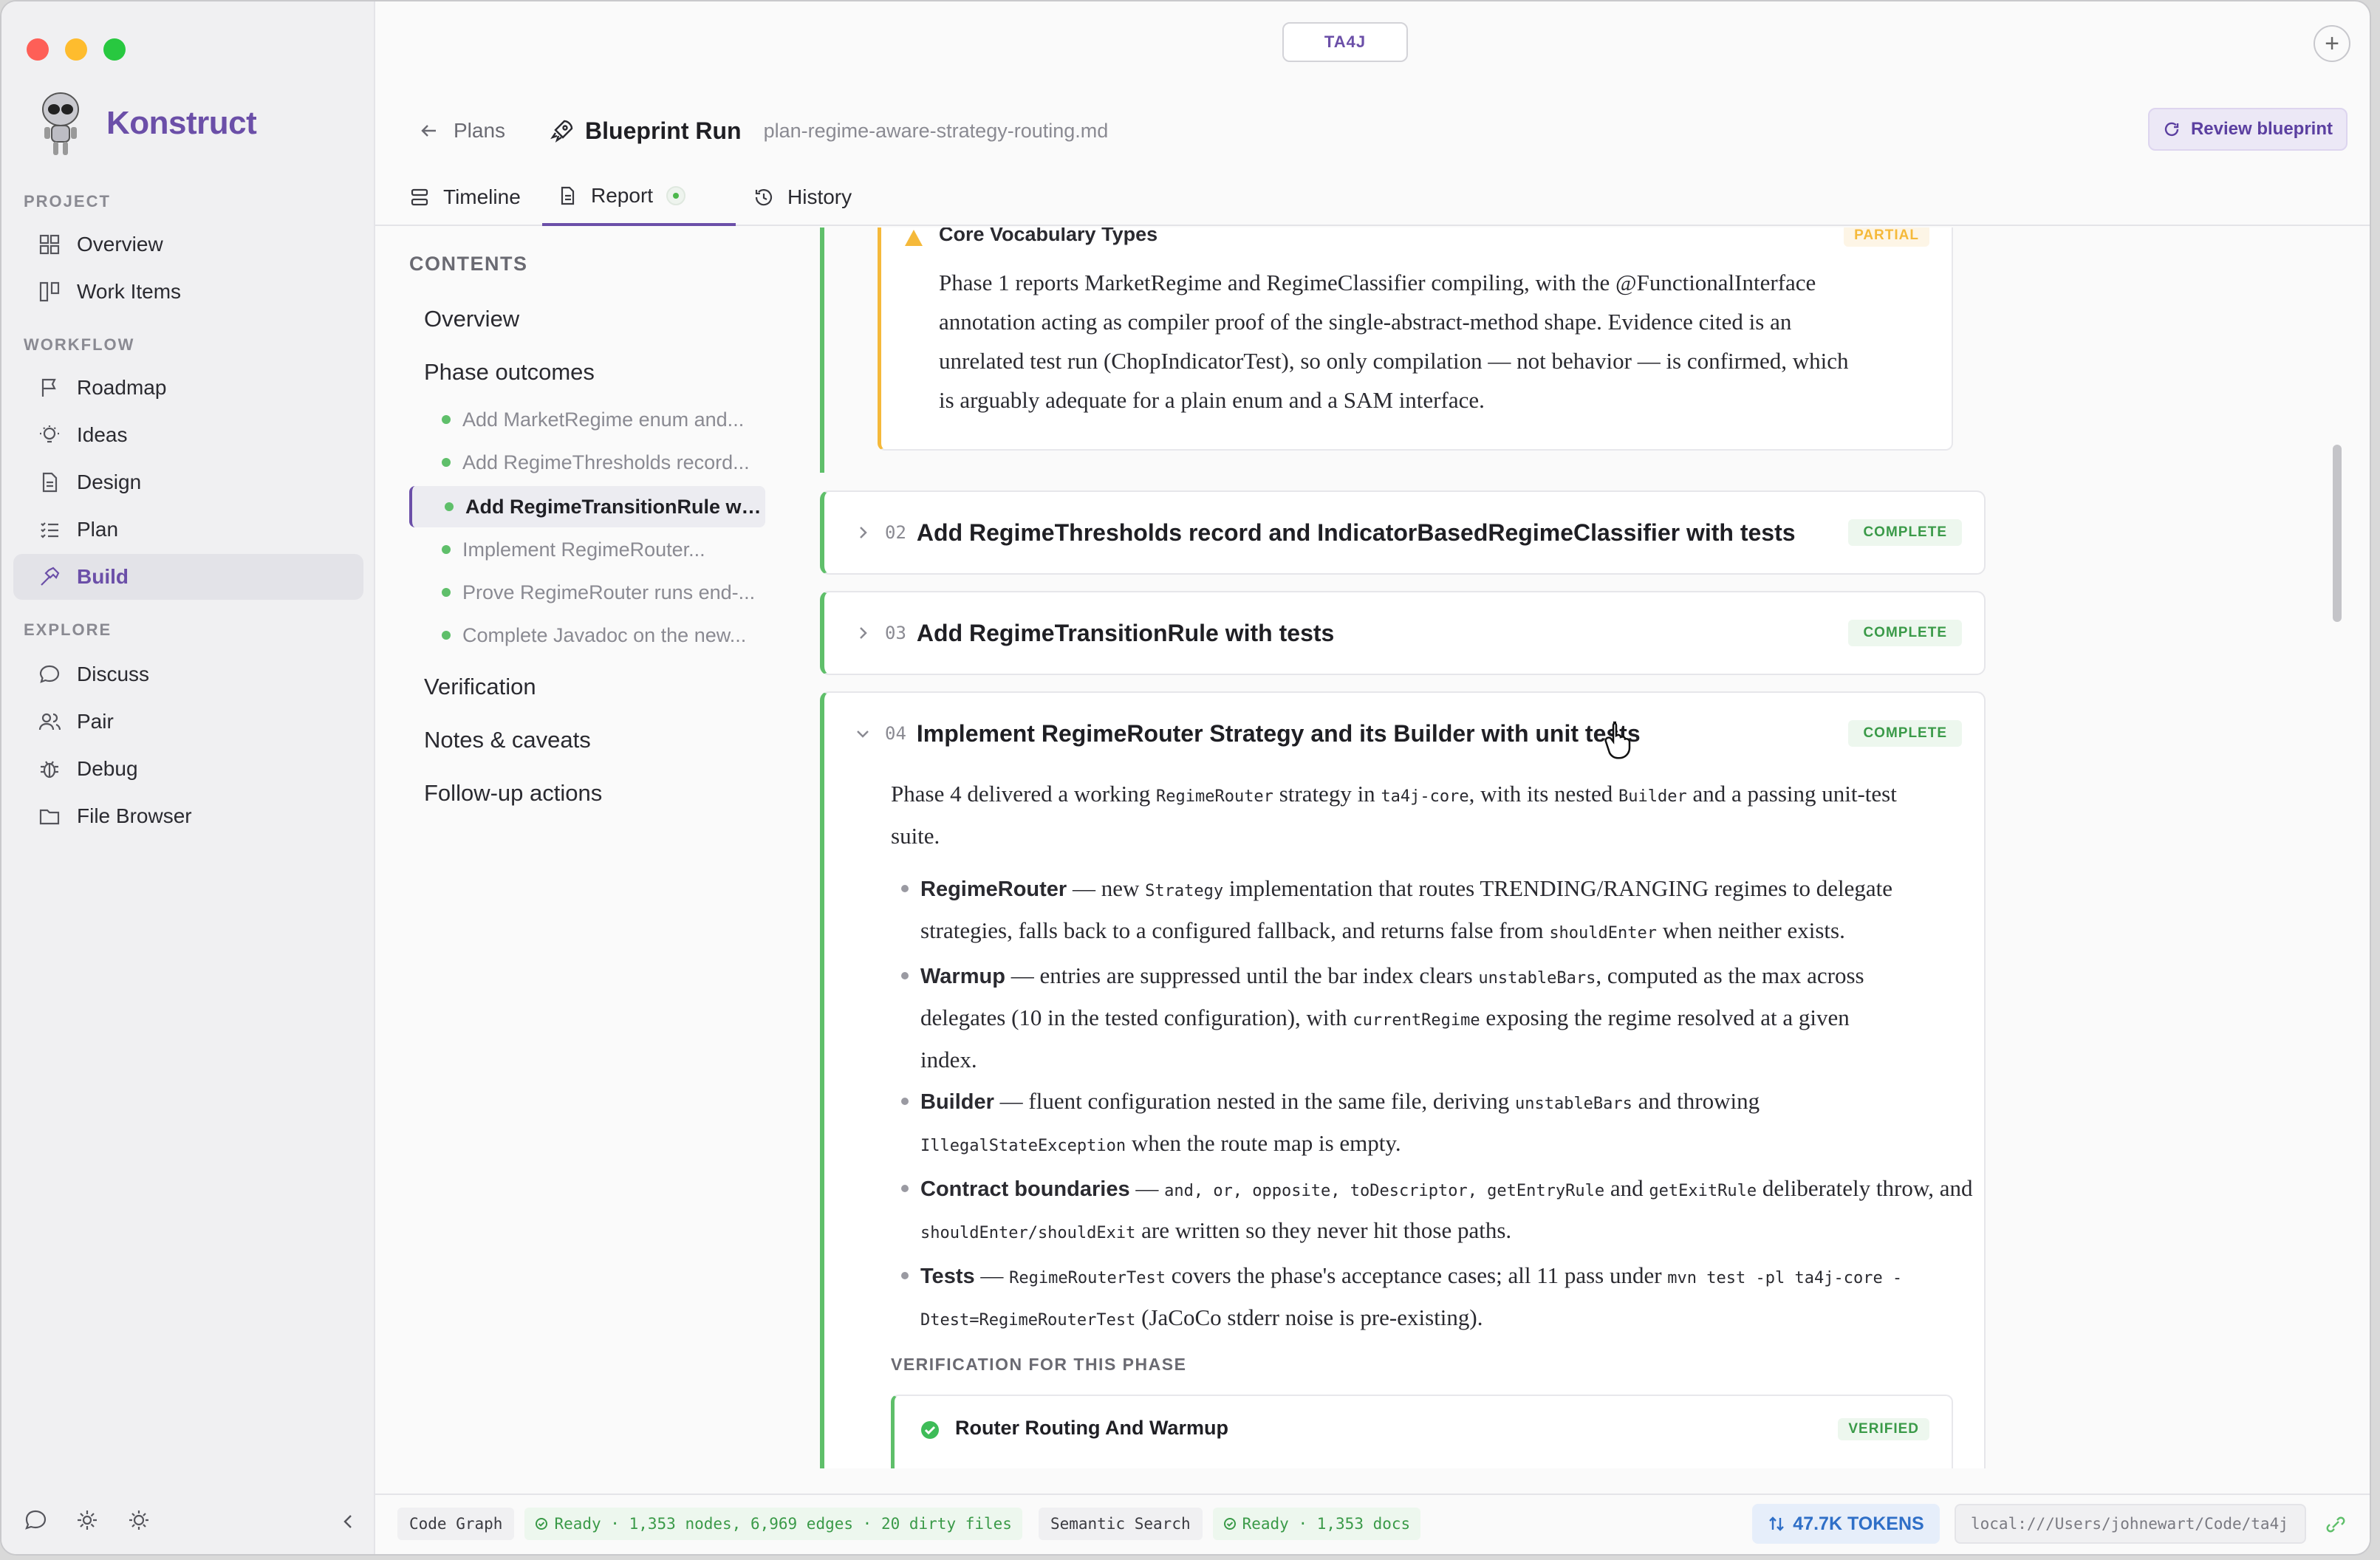 The height and width of the screenshot is (1560, 2380). I want to click on sidebar-item-label: Roadmap, so click(122, 387).